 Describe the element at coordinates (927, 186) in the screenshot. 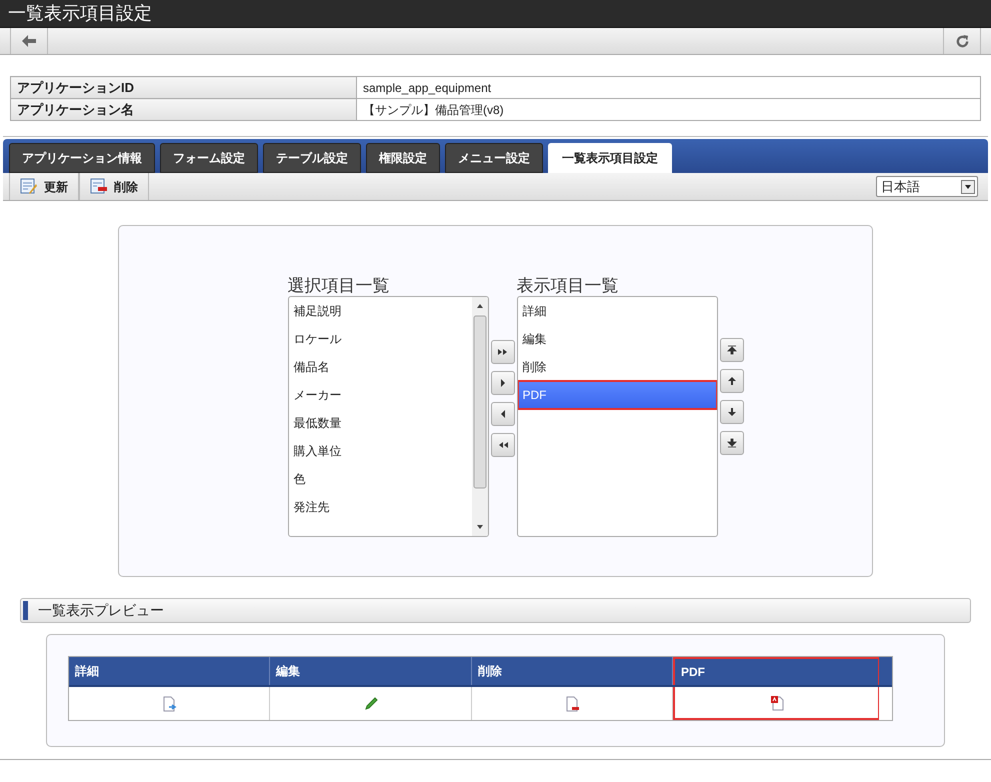

I see `language-select: 日本語` at that location.